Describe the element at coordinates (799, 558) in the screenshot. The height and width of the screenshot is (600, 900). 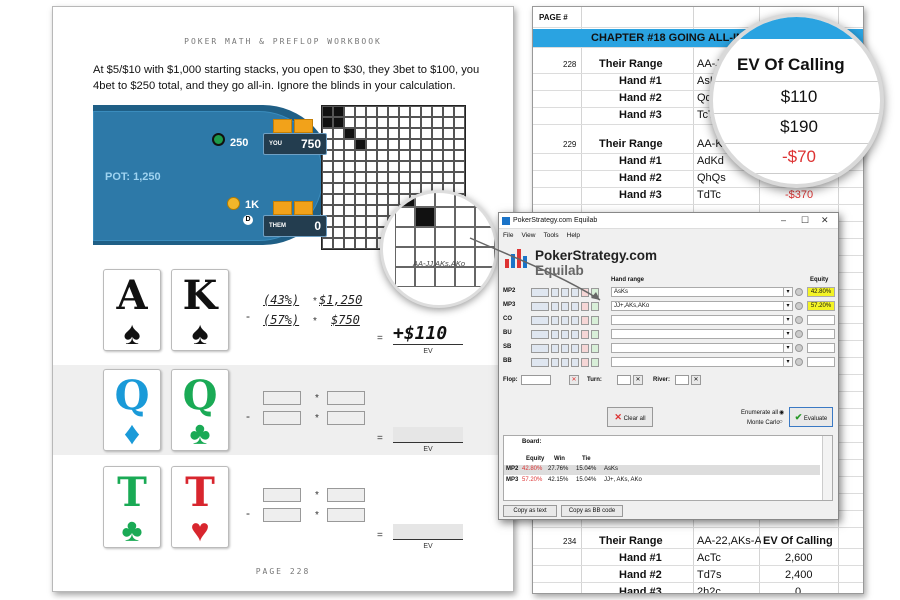
I see `cell-ev: 2,600` at that location.